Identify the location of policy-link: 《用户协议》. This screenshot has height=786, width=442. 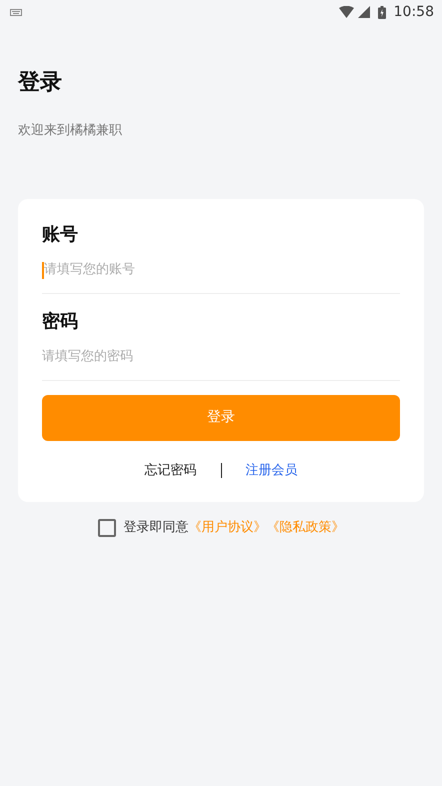
(227, 528).